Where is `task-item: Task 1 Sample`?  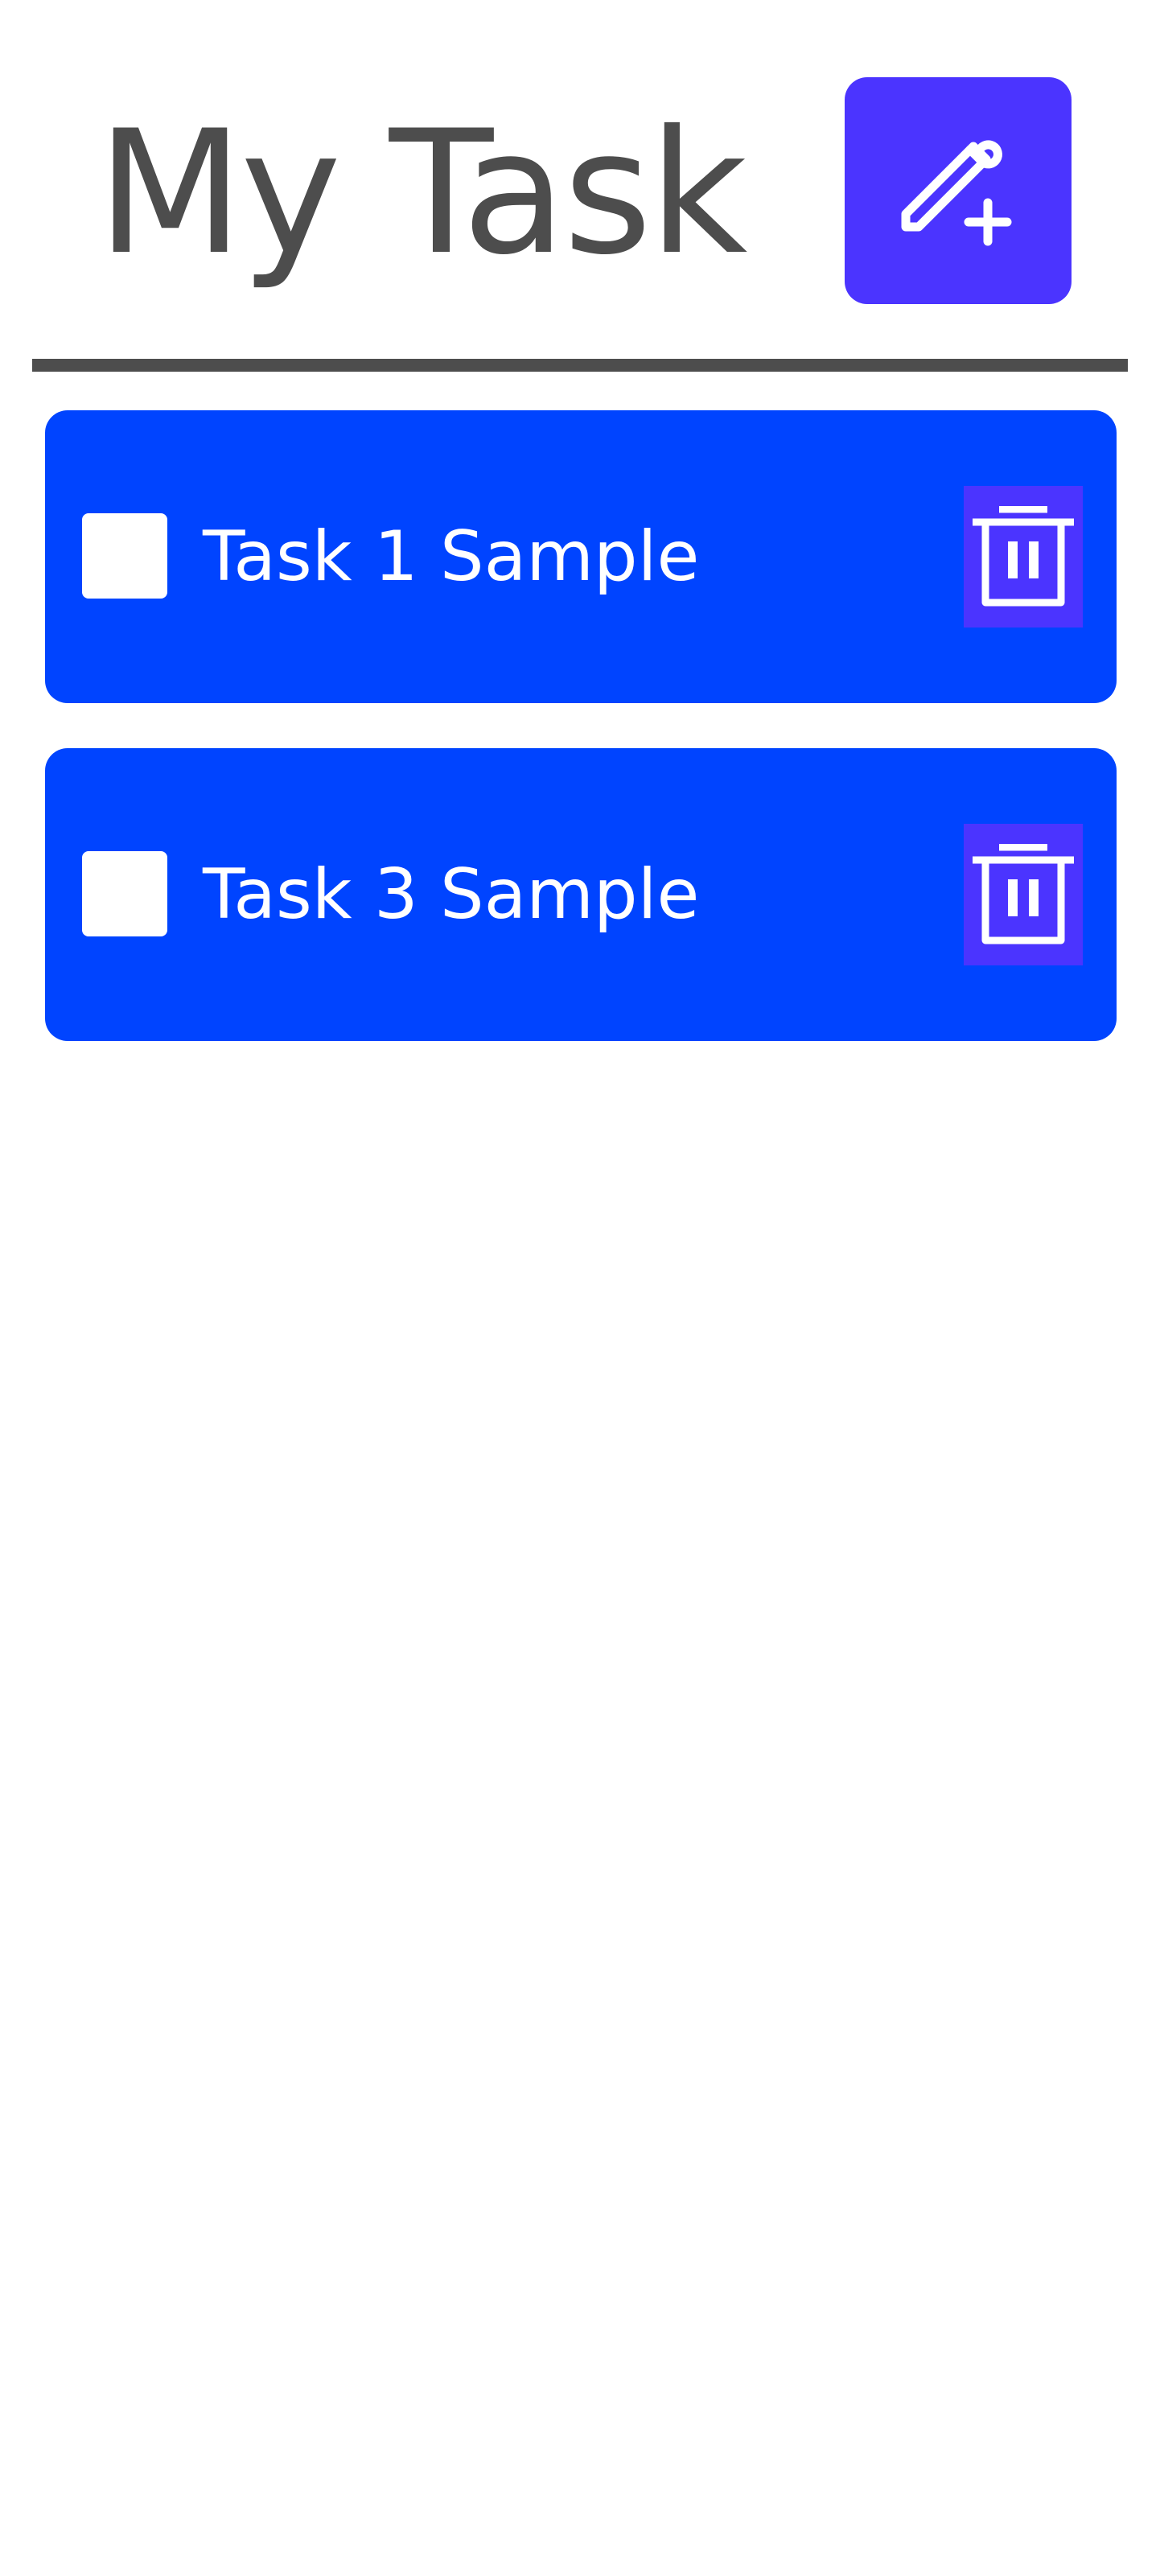
task-item: Task 1 Sample is located at coordinates (581, 556).